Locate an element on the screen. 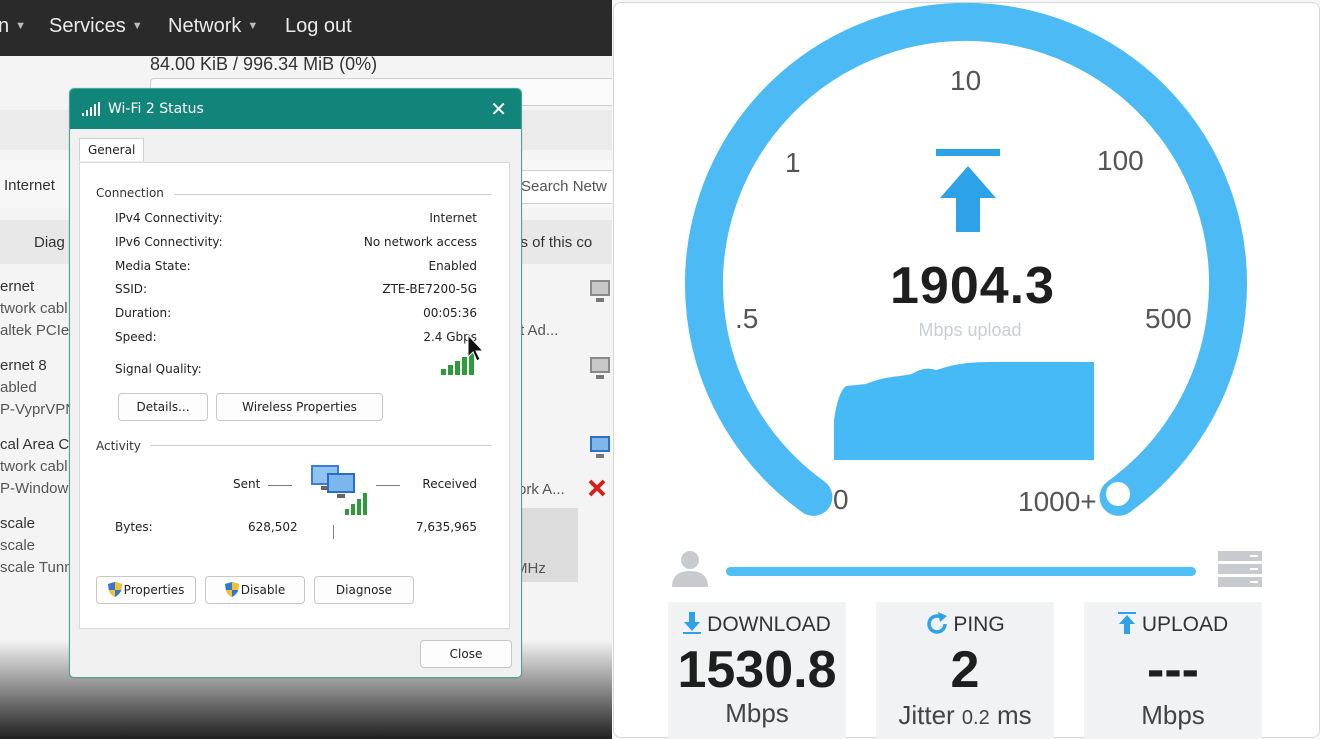 Image resolution: width=1320 pixels, height=739 pixels. tab-general: General is located at coordinates (112, 149).